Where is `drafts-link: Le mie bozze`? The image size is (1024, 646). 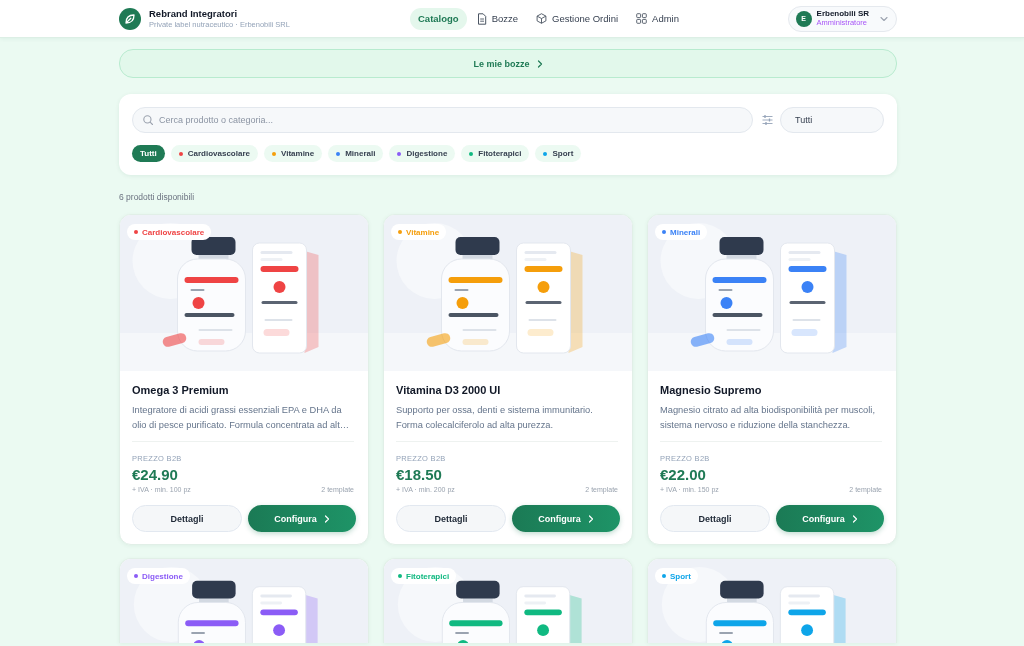 drafts-link: Le mie bozze is located at coordinates (508, 63).